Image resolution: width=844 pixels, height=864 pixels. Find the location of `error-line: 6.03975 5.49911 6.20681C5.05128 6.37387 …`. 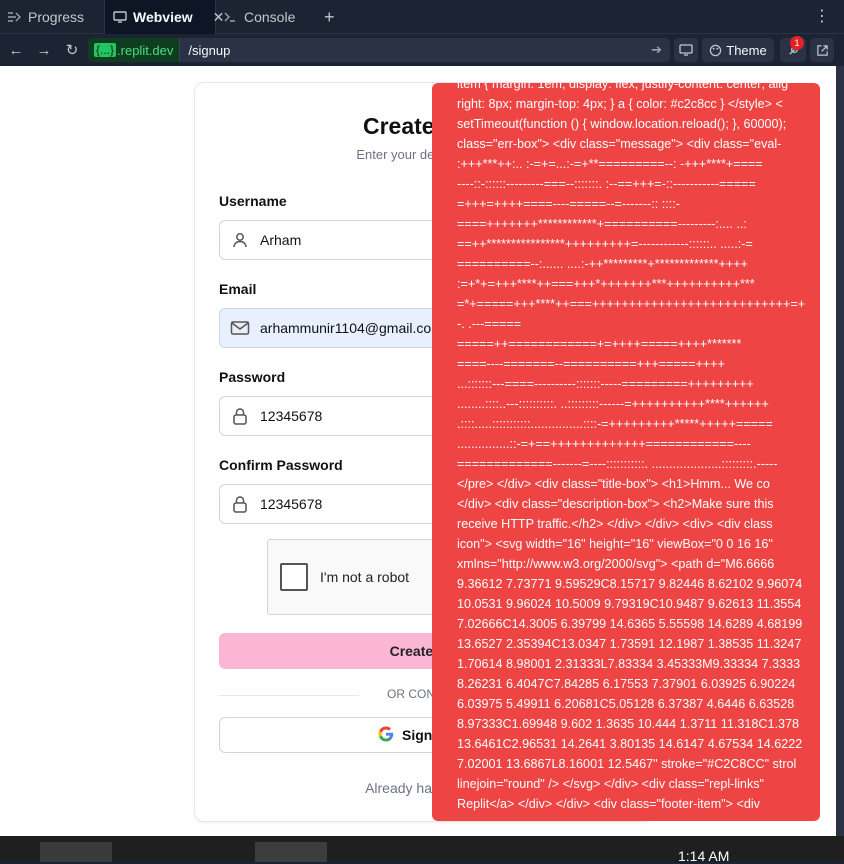

error-line: 6.03975 5.49911 6.20681C5.05128 6.37387 … is located at coordinates (626, 704).